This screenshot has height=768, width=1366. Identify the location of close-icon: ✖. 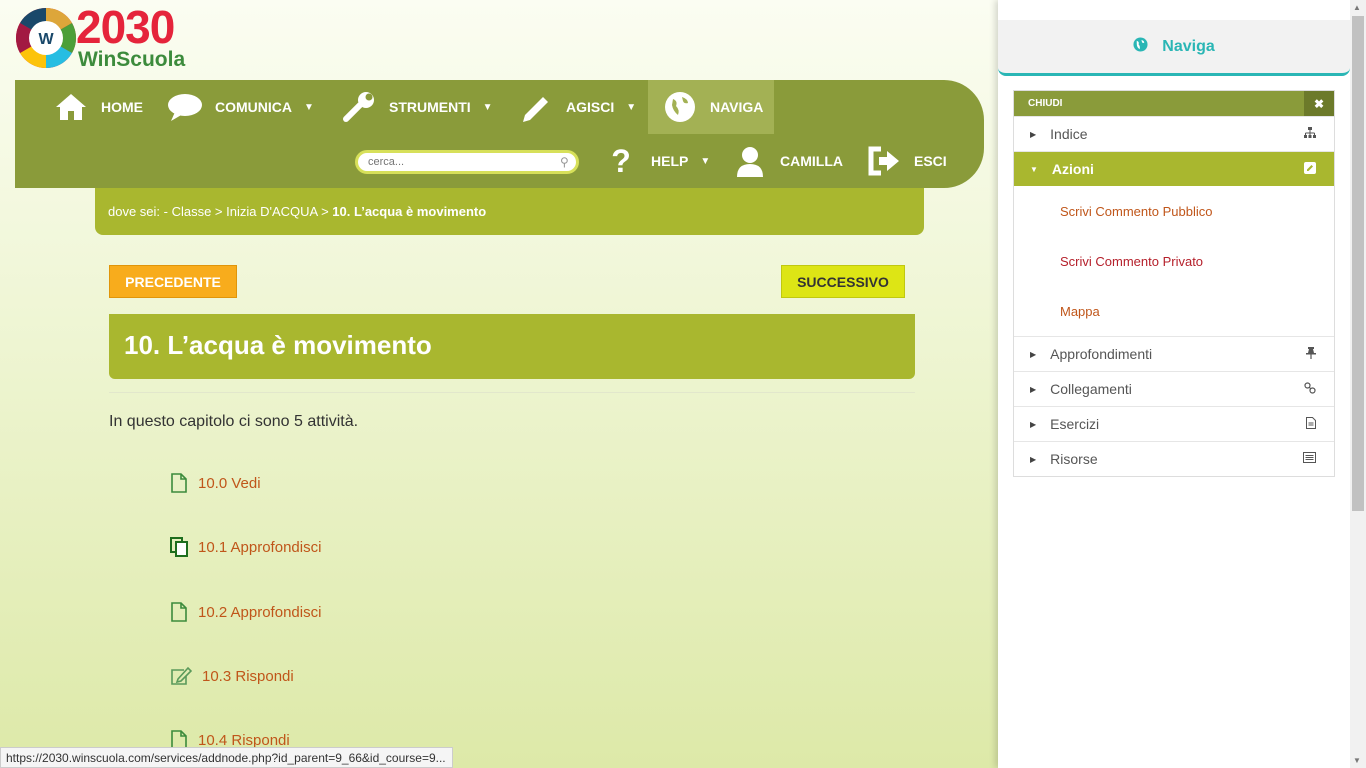
(1319, 103).